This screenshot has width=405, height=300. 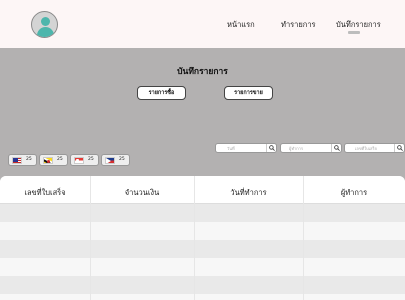 I want to click on date-search-input: วันที่, so click(x=246, y=148).